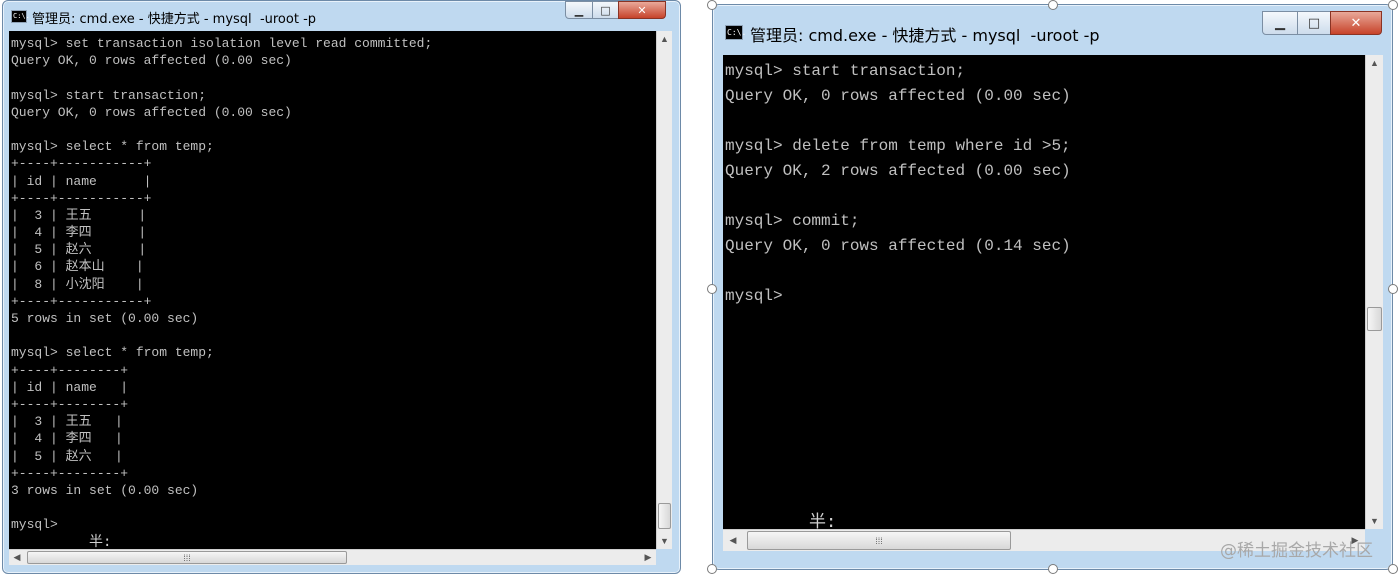 This screenshot has height=574, width=1399. I want to click on left-maximize-button: □, so click(605, 10).